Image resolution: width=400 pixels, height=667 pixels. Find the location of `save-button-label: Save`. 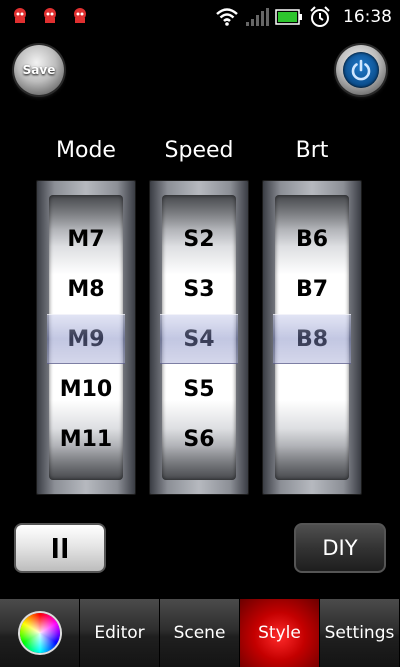

save-button-label: Save is located at coordinates (39, 70).